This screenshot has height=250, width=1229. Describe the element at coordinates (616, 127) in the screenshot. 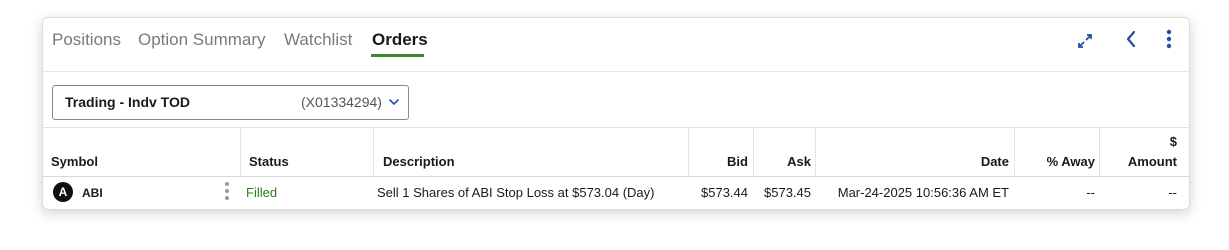

I see `table-top-border` at that location.